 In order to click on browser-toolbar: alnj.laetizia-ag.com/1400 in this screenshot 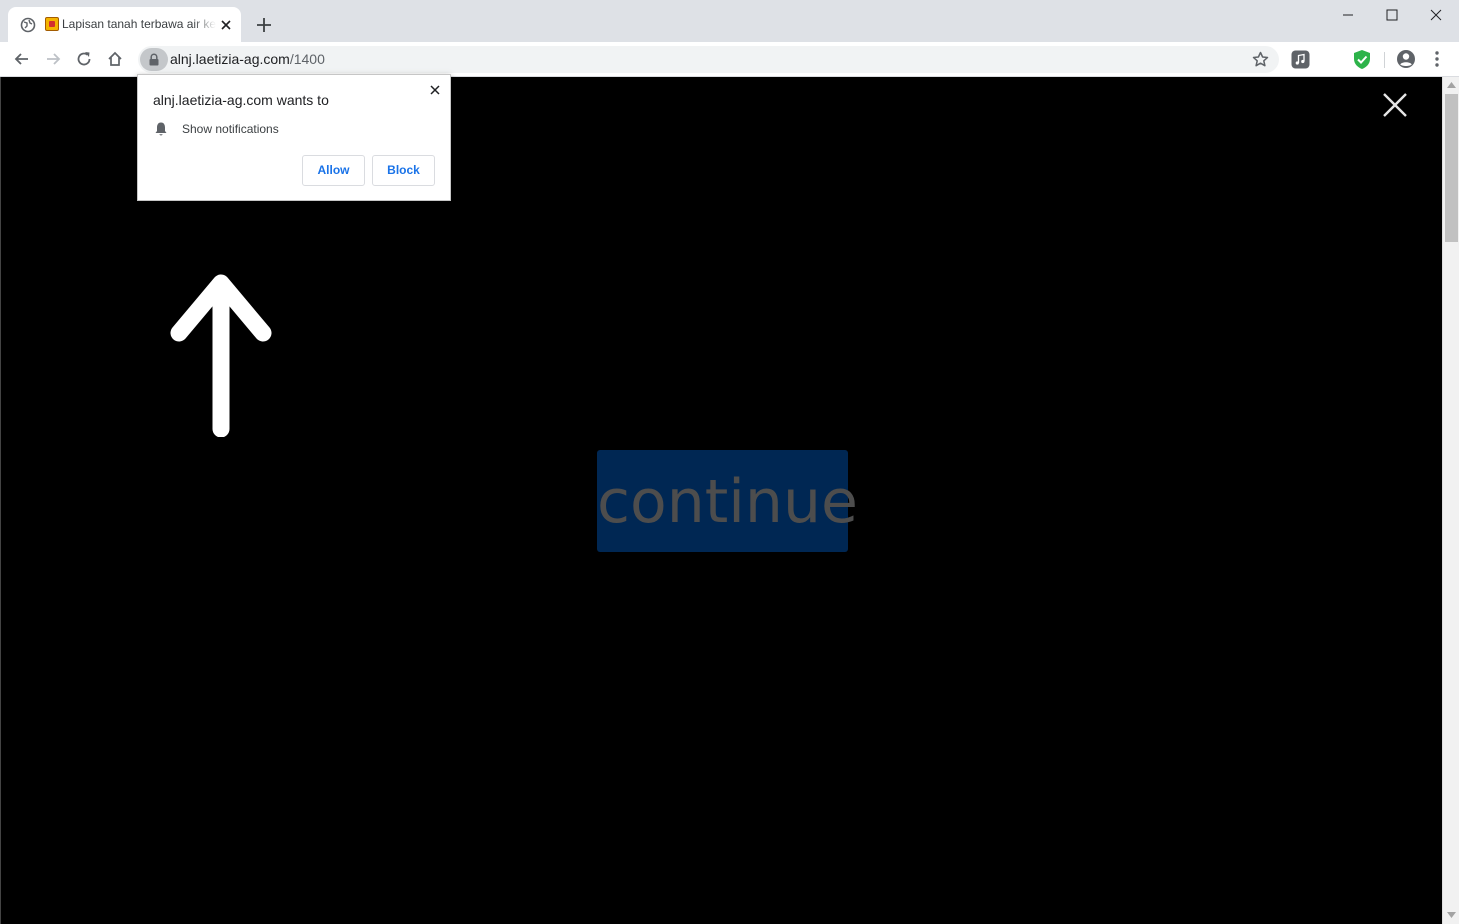, I will do `click(729, 59)`.